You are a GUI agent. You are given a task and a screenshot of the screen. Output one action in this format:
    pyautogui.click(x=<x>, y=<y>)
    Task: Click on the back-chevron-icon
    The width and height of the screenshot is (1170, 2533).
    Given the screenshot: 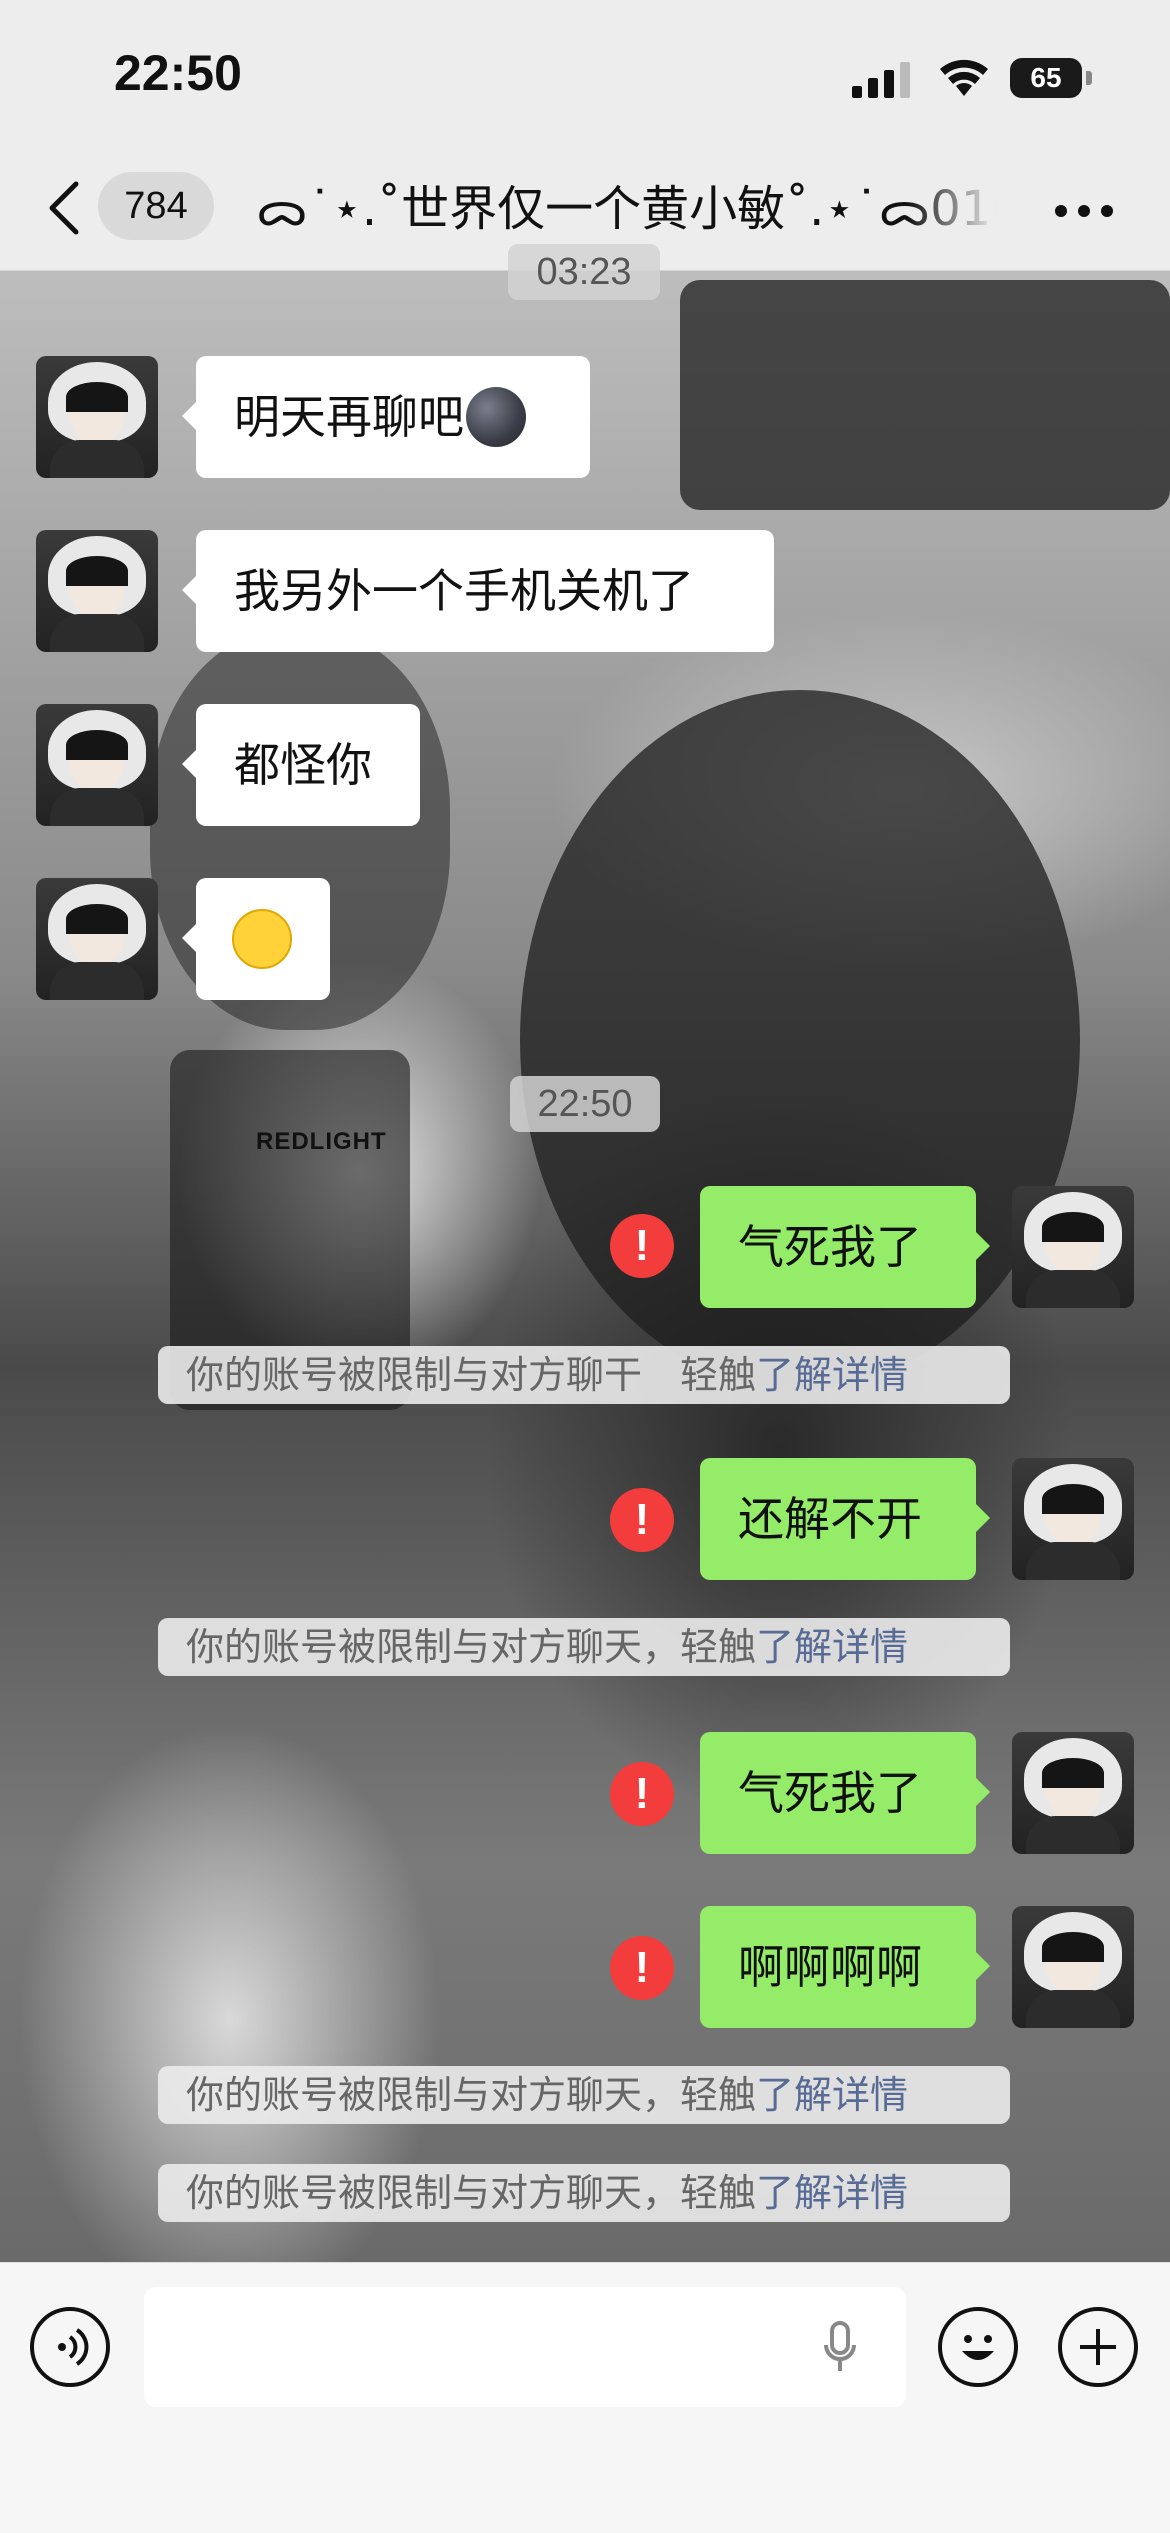 What is the action you would take?
    pyautogui.click(x=64, y=208)
    